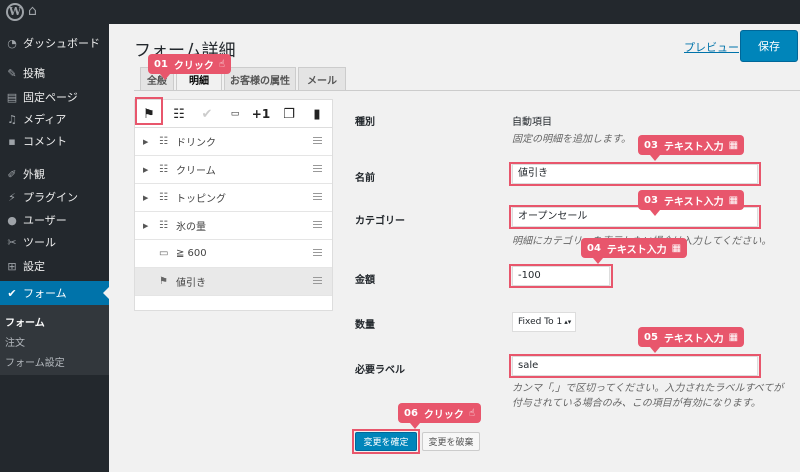 Image resolution: width=800 pixels, height=472 pixels. What do you see at coordinates (196, 143) in the screenshot?
I see `list-item-label: ドリンク` at bounding box center [196, 143].